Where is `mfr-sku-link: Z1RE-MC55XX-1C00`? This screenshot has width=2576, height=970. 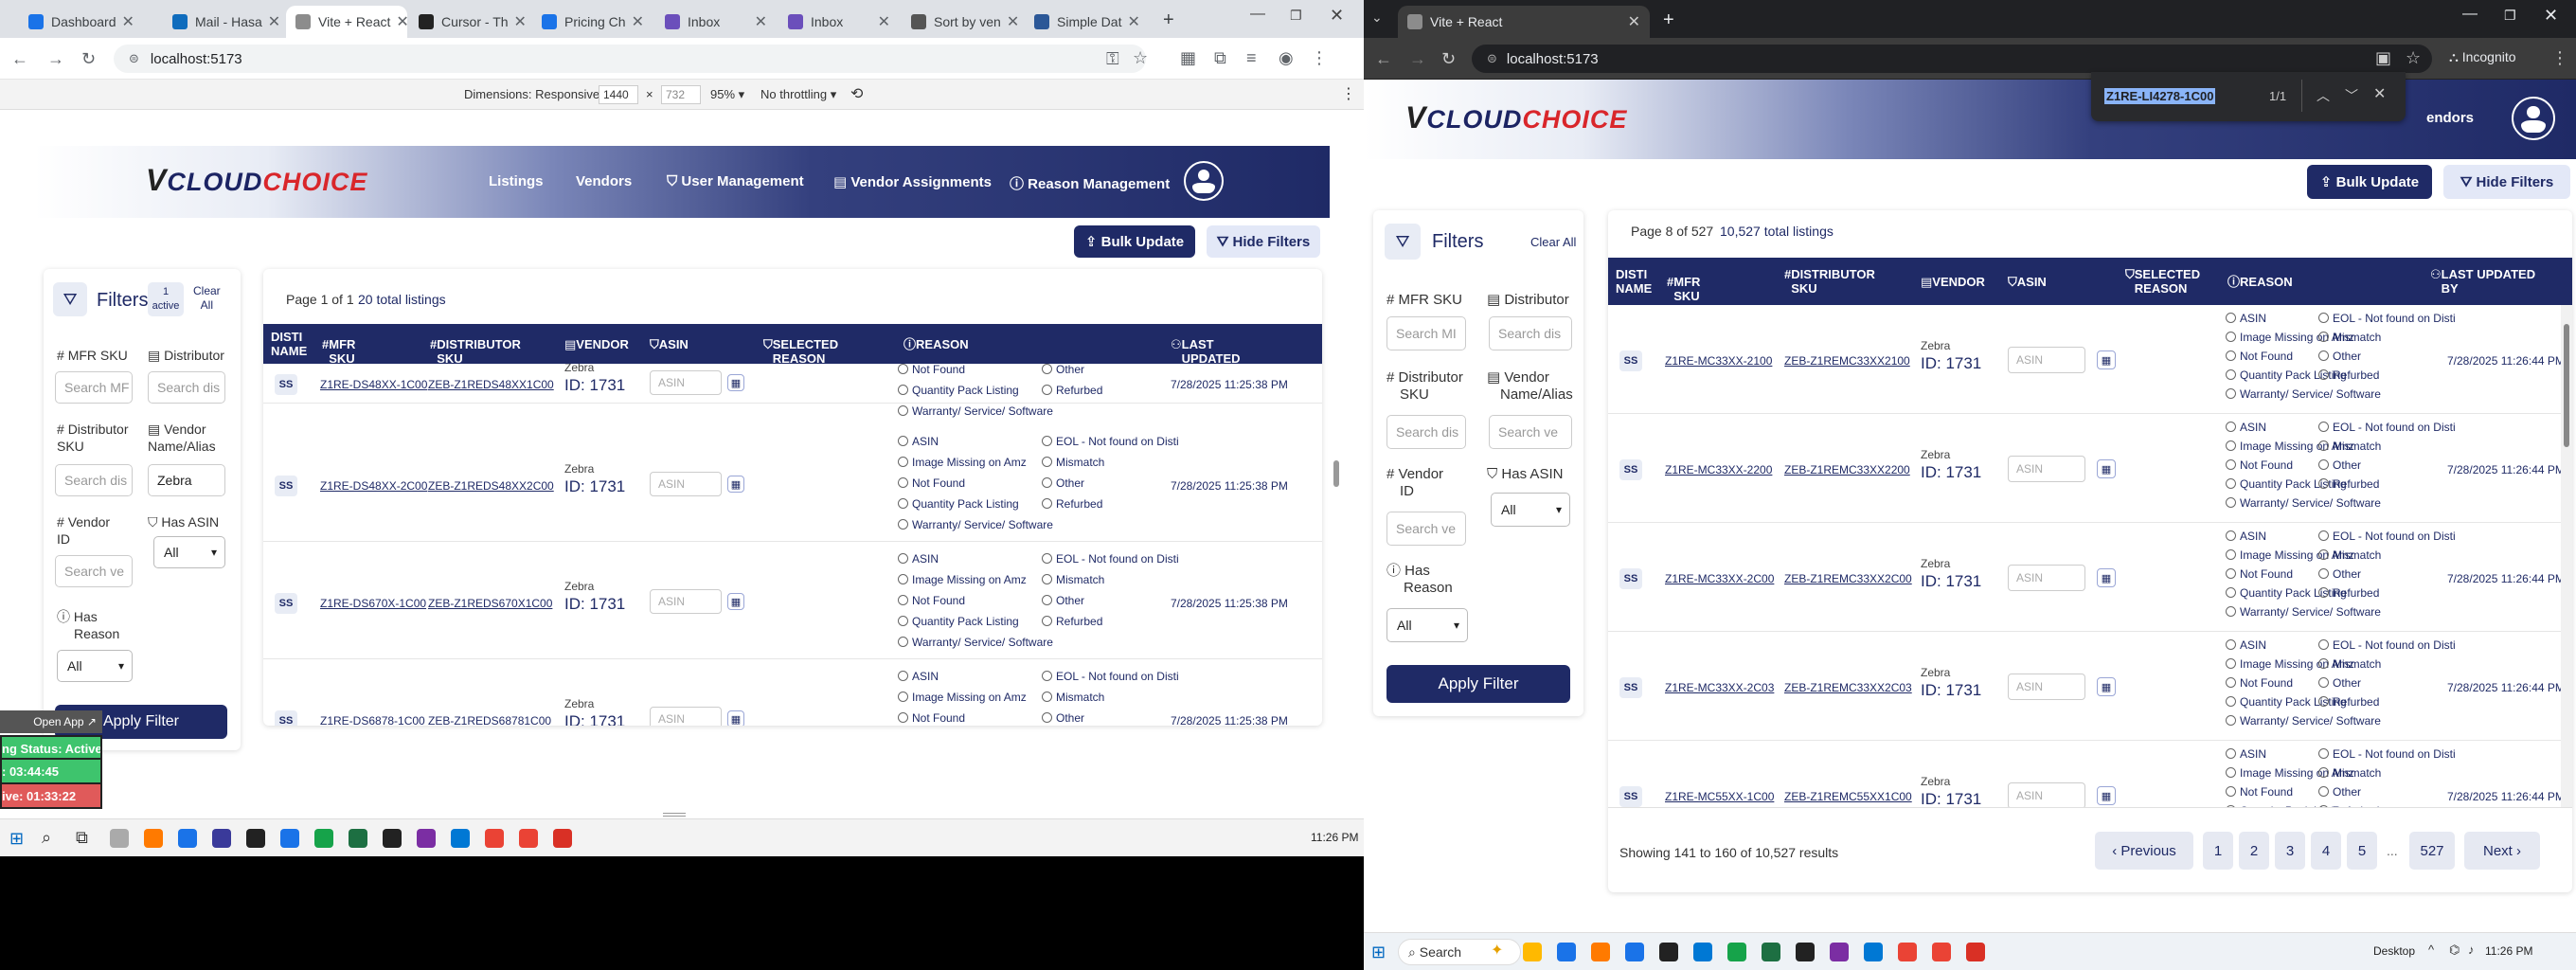
mfr-sku-link: Z1RE-MC55XX-1C00 is located at coordinates (1719, 796).